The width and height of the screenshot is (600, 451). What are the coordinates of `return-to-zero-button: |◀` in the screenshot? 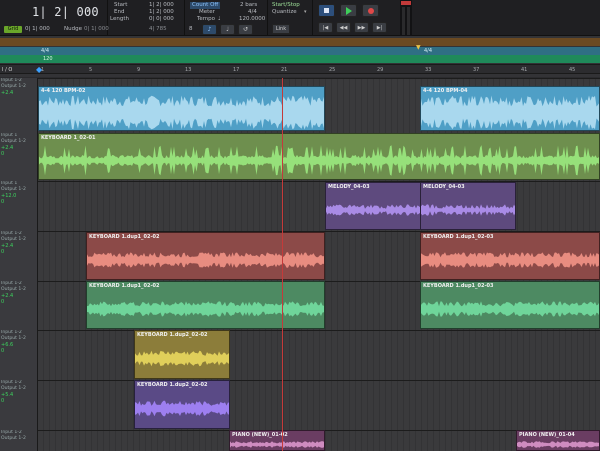 It's located at (325, 27).